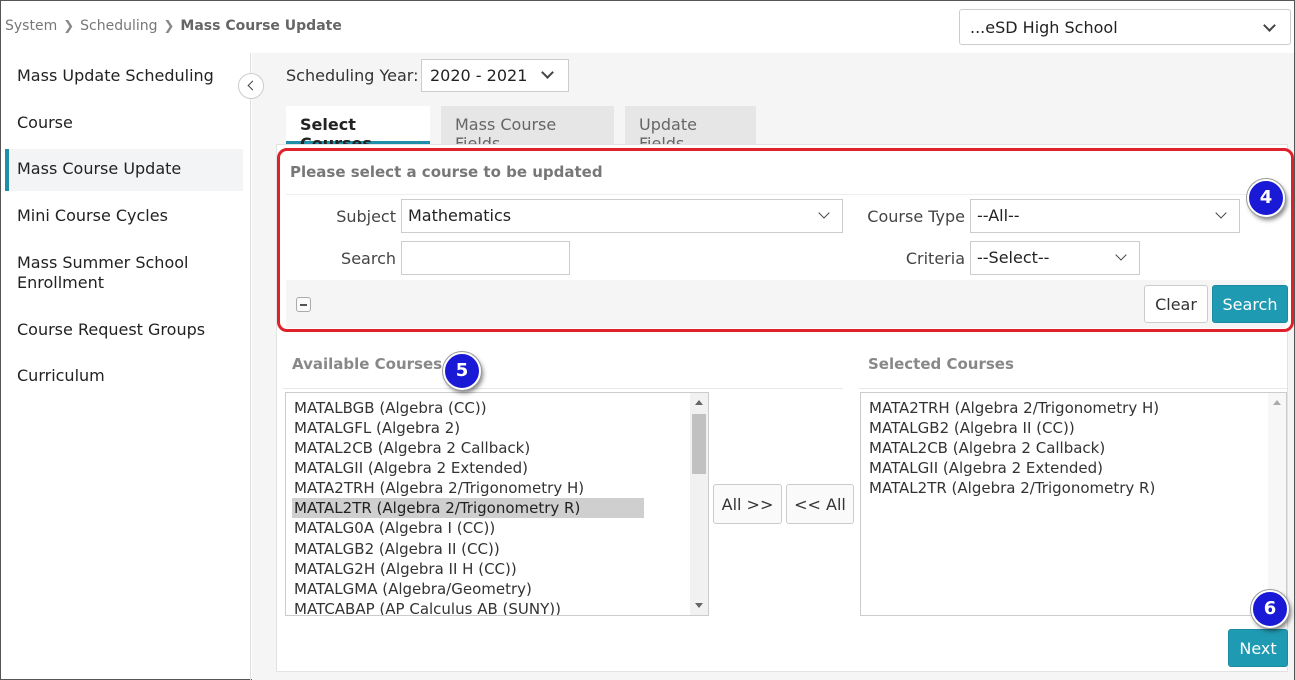 Image resolution: width=1295 pixels, height=680 pixels. Describe the element at coordinates (462, 371) in the screenshot. I see `step-callout-5: 5` at that location.